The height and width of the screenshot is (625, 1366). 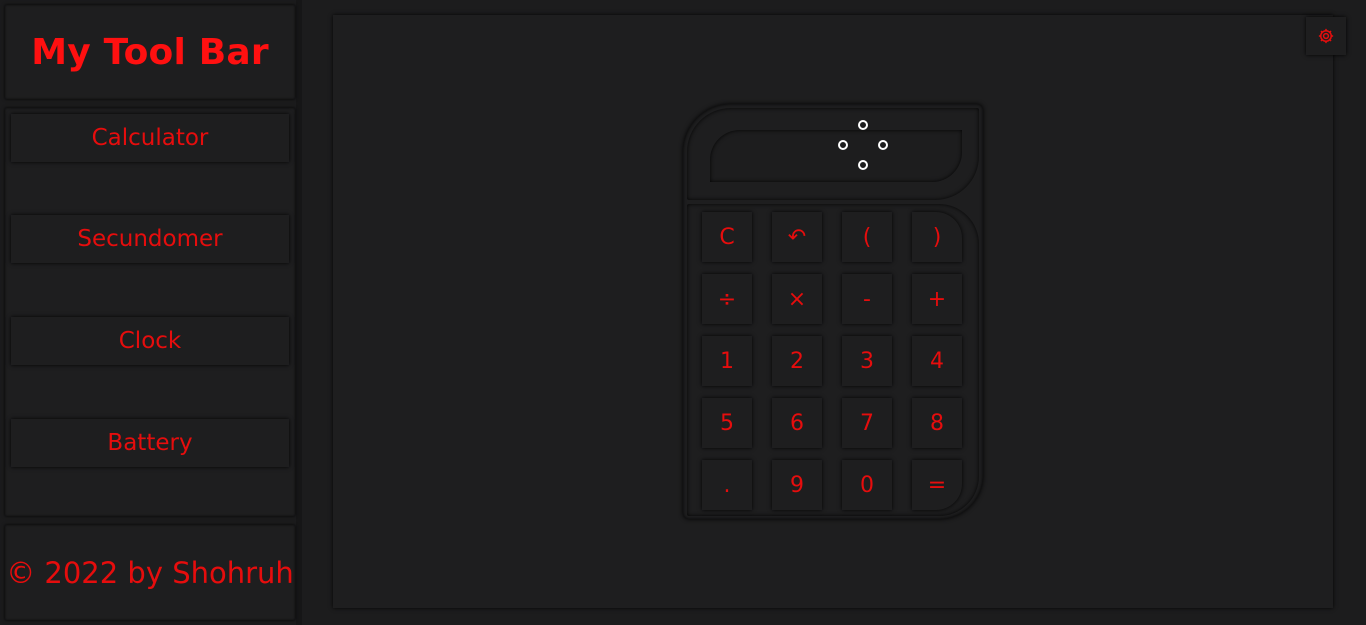 I want to click on key-7: 7, so click(x=867, y=423).